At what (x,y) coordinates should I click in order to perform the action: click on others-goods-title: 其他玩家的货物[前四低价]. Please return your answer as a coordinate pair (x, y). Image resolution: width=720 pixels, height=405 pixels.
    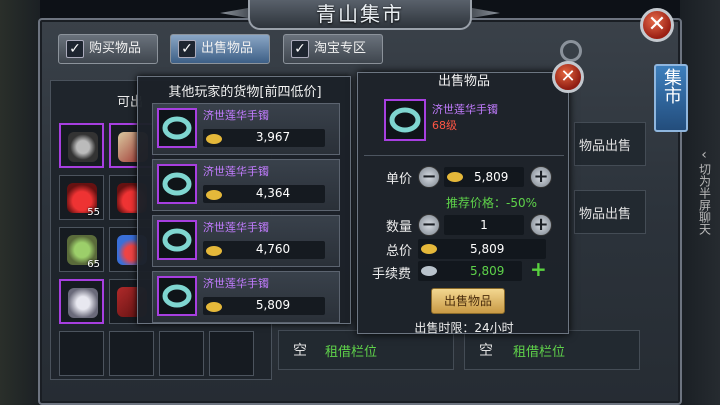
    Looking at the image, I should click on (245, 92).